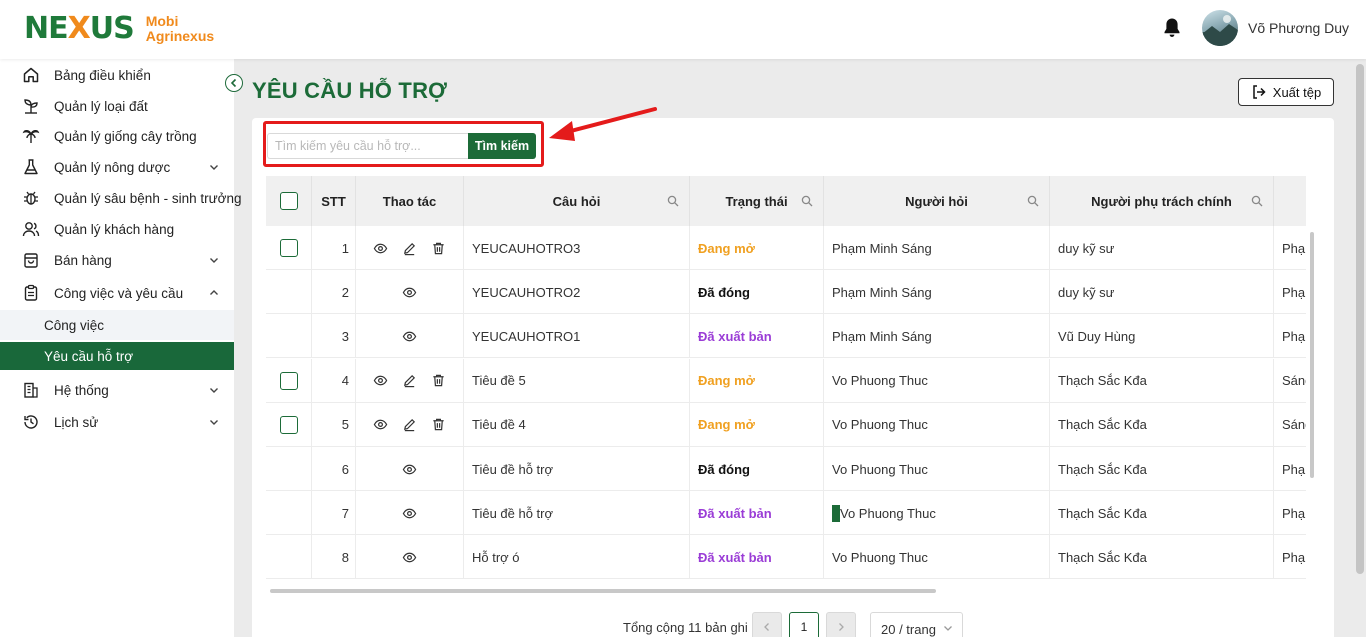 Image resolution: width=1366 pixels, height=637 pixels. Describe the element at coordinates (937, 469) in the screenshot. I see `asker-cell: Vo Phuong Thuc` at that location.